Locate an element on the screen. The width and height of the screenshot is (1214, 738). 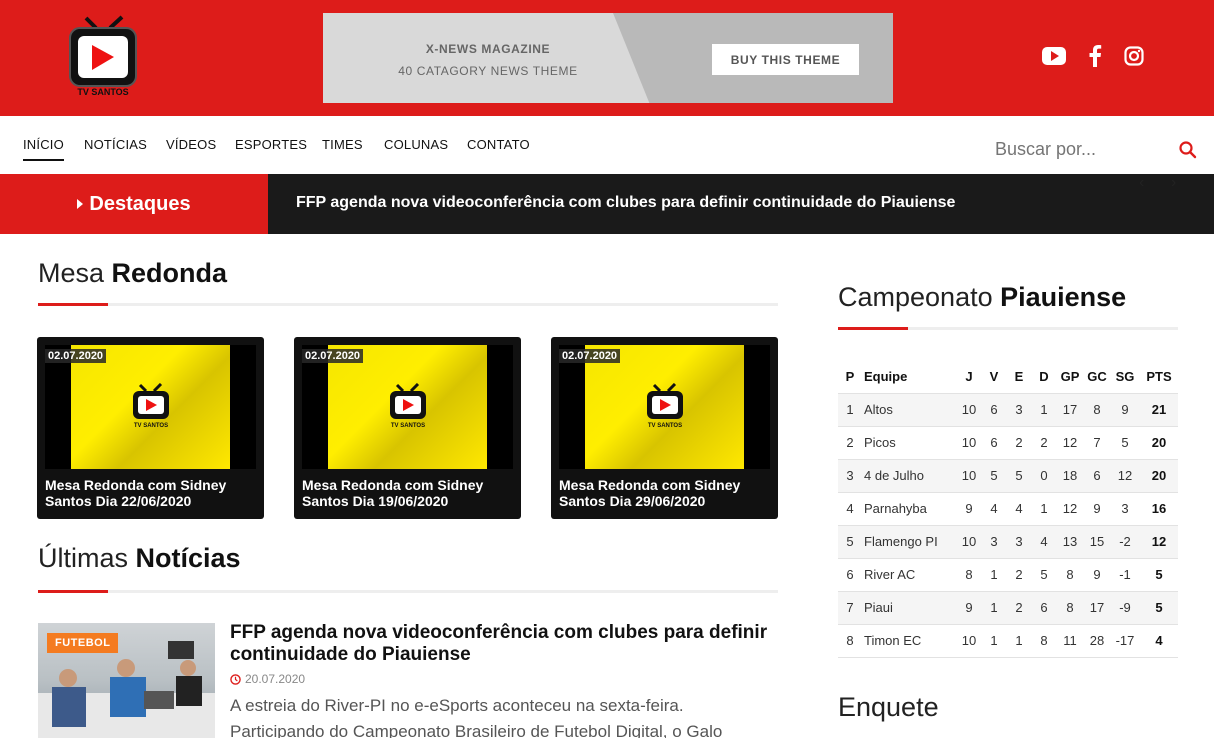
table-cell: 28 is located at coordinates (1097, 640).